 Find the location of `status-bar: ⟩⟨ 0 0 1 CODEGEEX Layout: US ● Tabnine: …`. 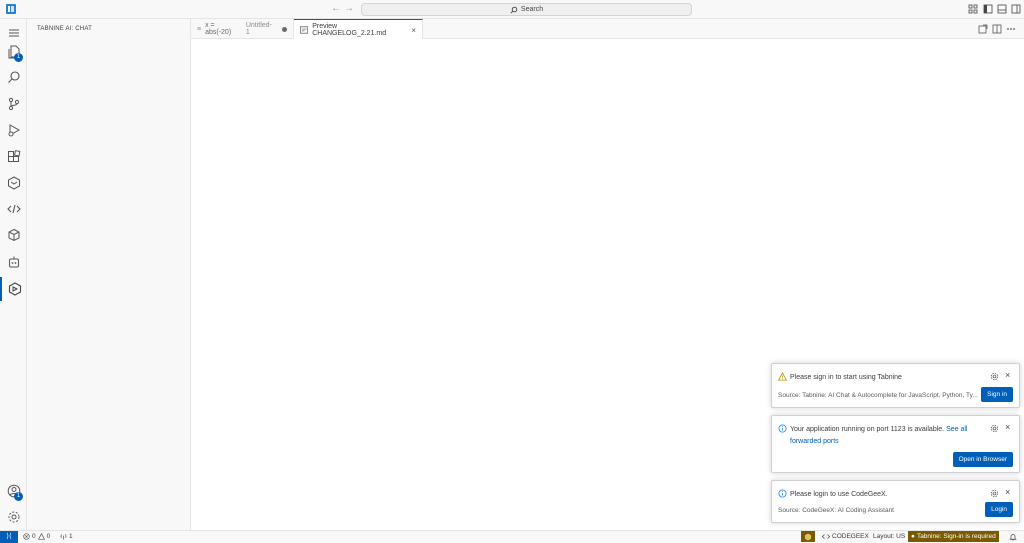

status-bar: ⟩⟨ 0 0 1 CODEGEEX Layout: US ● Tabnine: … is located at coordinates (512, 536).